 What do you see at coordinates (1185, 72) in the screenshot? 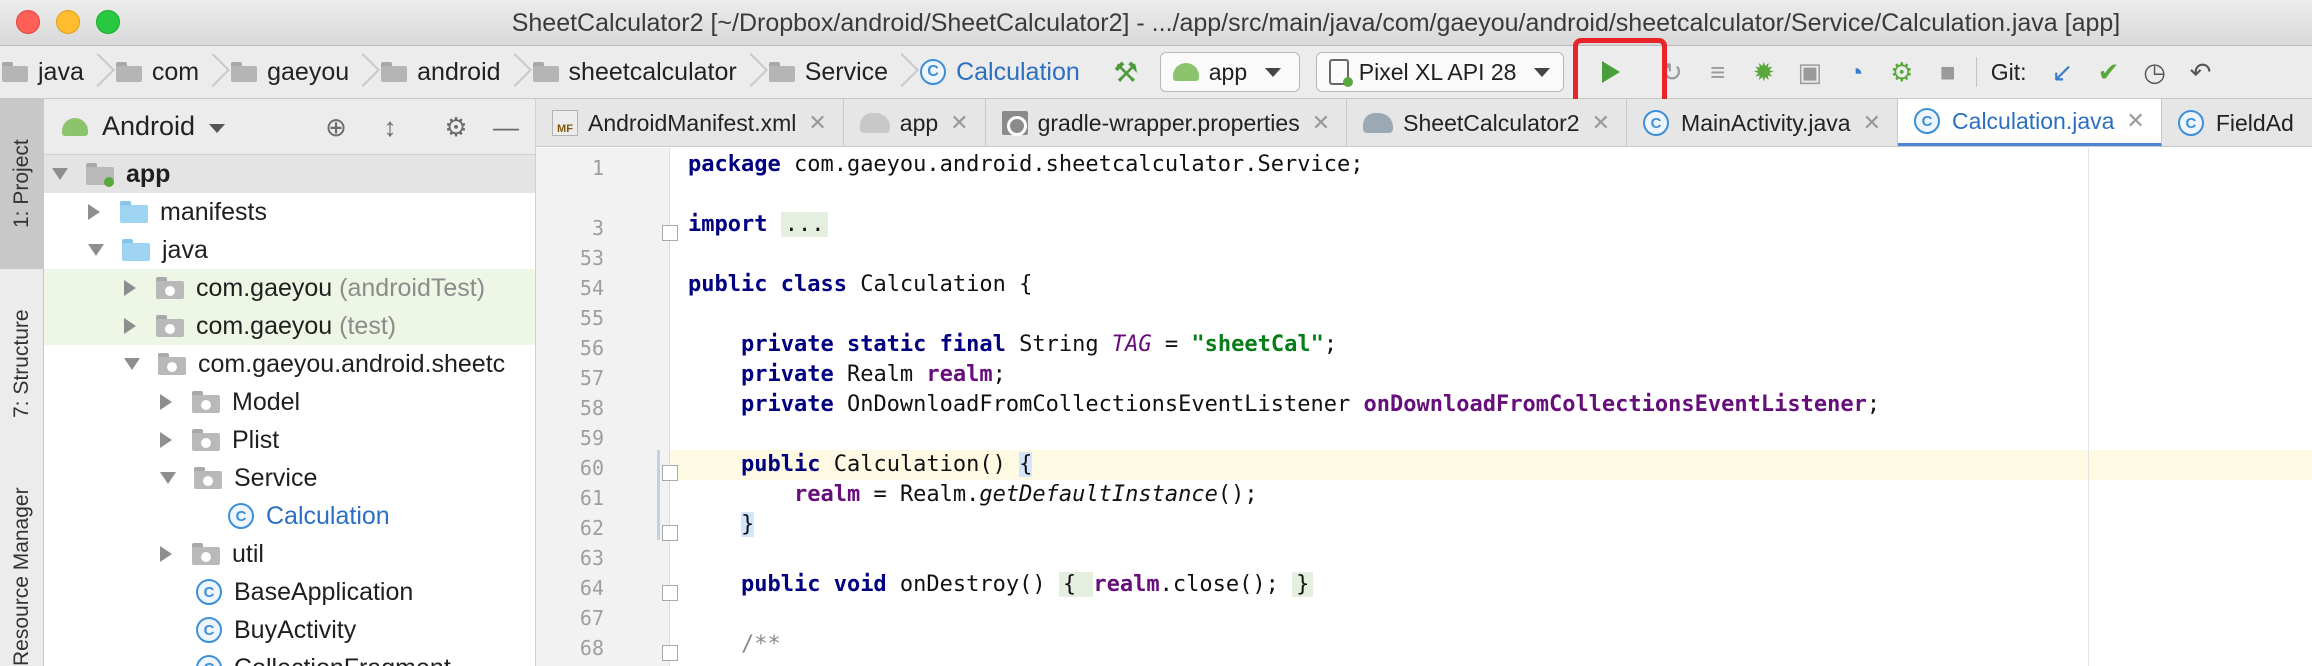
I see `android-icon` at bounding box center [1185, 72].